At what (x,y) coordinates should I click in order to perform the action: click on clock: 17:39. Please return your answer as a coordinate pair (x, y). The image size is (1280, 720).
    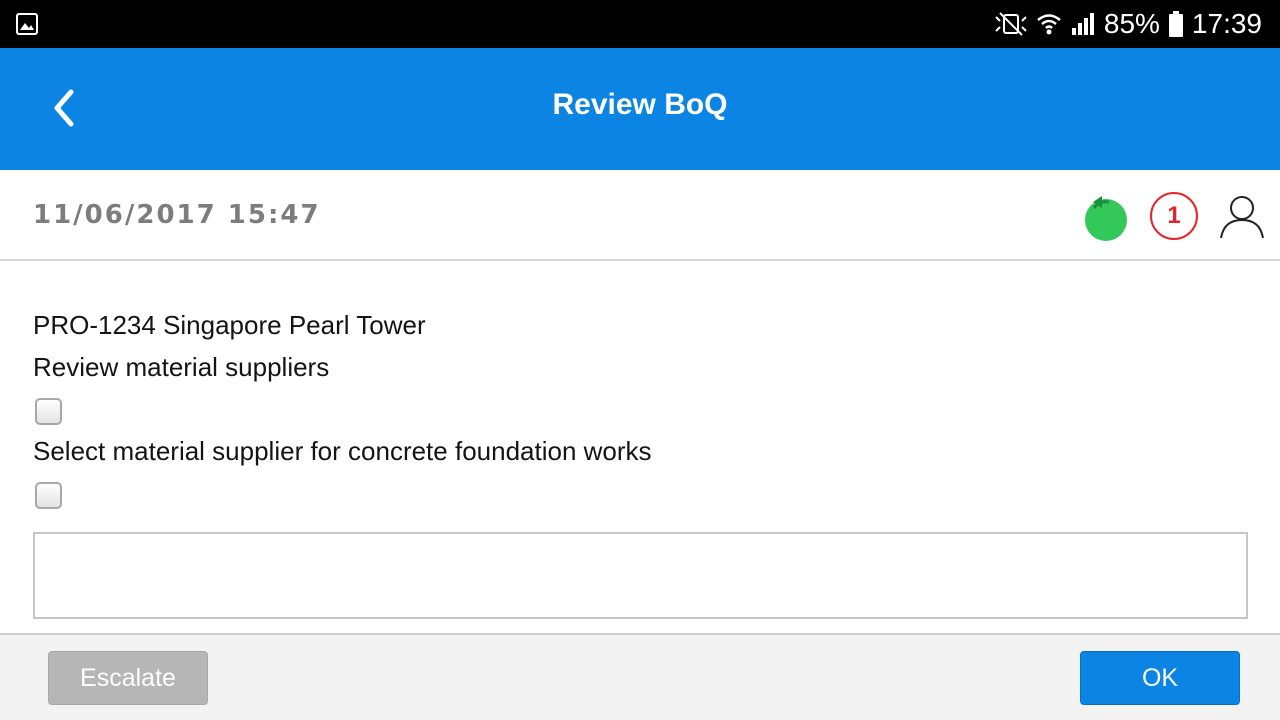
    Looking at the image, I should click on (1226, 23).